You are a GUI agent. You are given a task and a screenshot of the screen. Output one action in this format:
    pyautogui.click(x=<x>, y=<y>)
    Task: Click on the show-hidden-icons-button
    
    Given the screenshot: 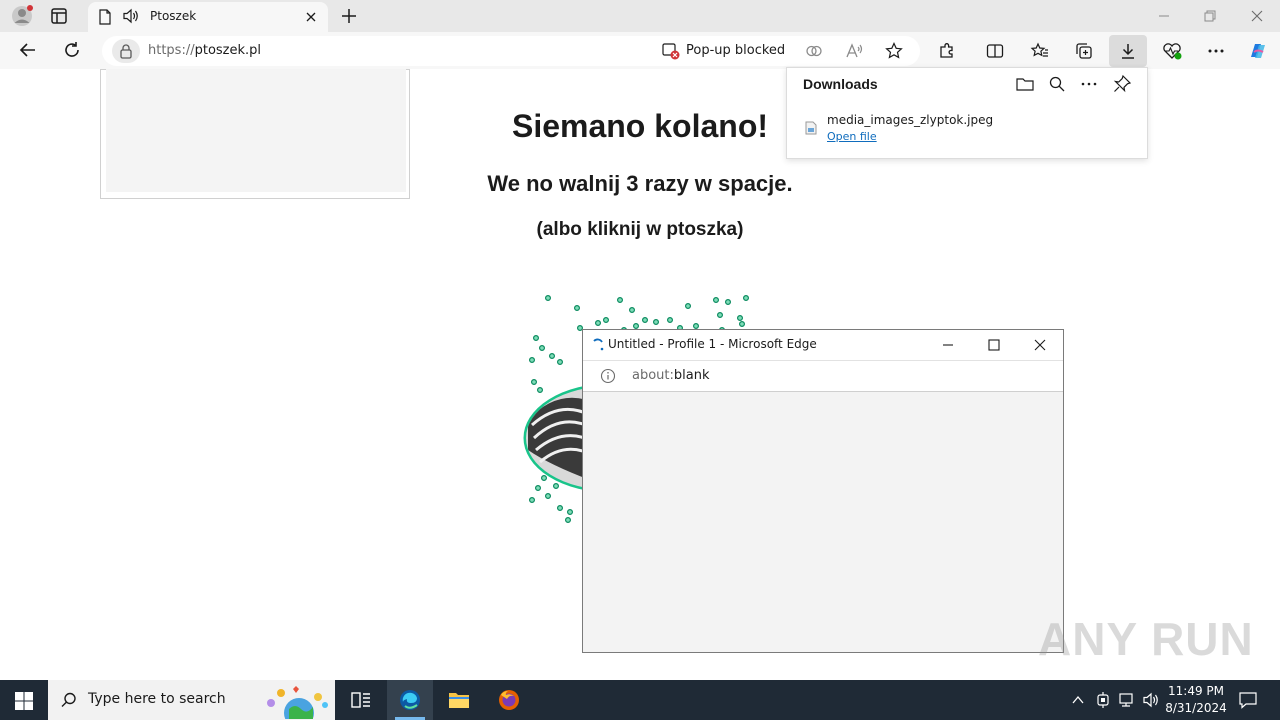 What is the action you would take?
    pyautogui.click(x=1078, y=700)
    